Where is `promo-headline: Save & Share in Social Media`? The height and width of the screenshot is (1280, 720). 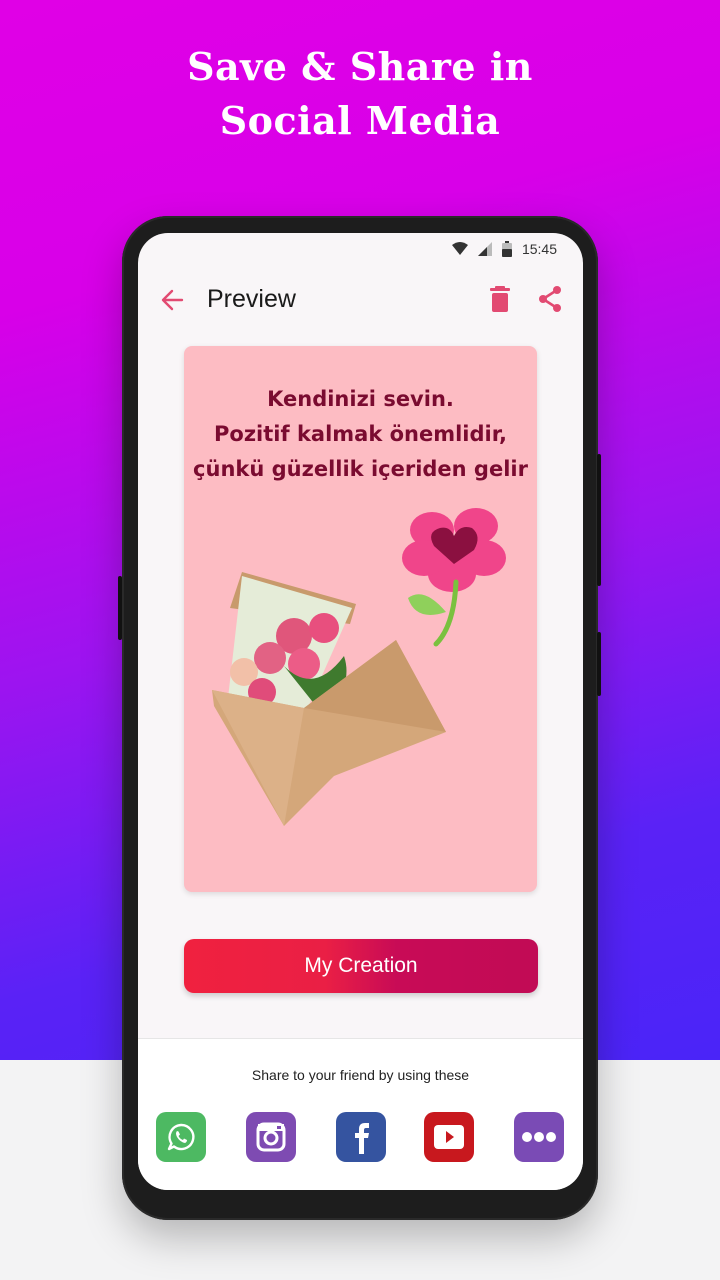
promo-headline: Save & Share in Social Media is located at coordinates (360, 94).